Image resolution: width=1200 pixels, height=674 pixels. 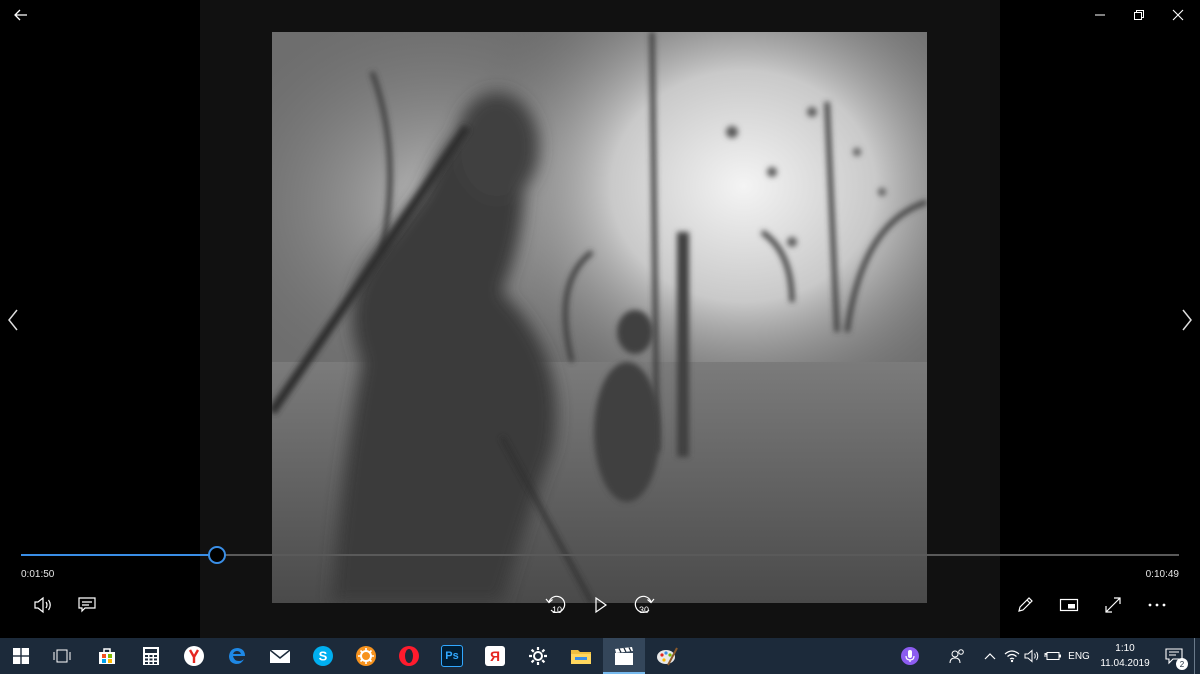 What do you see at coordinates (38, 574) in the screenshot?
I see `current-time: 0:01:50` at bounding box center [38, 574].